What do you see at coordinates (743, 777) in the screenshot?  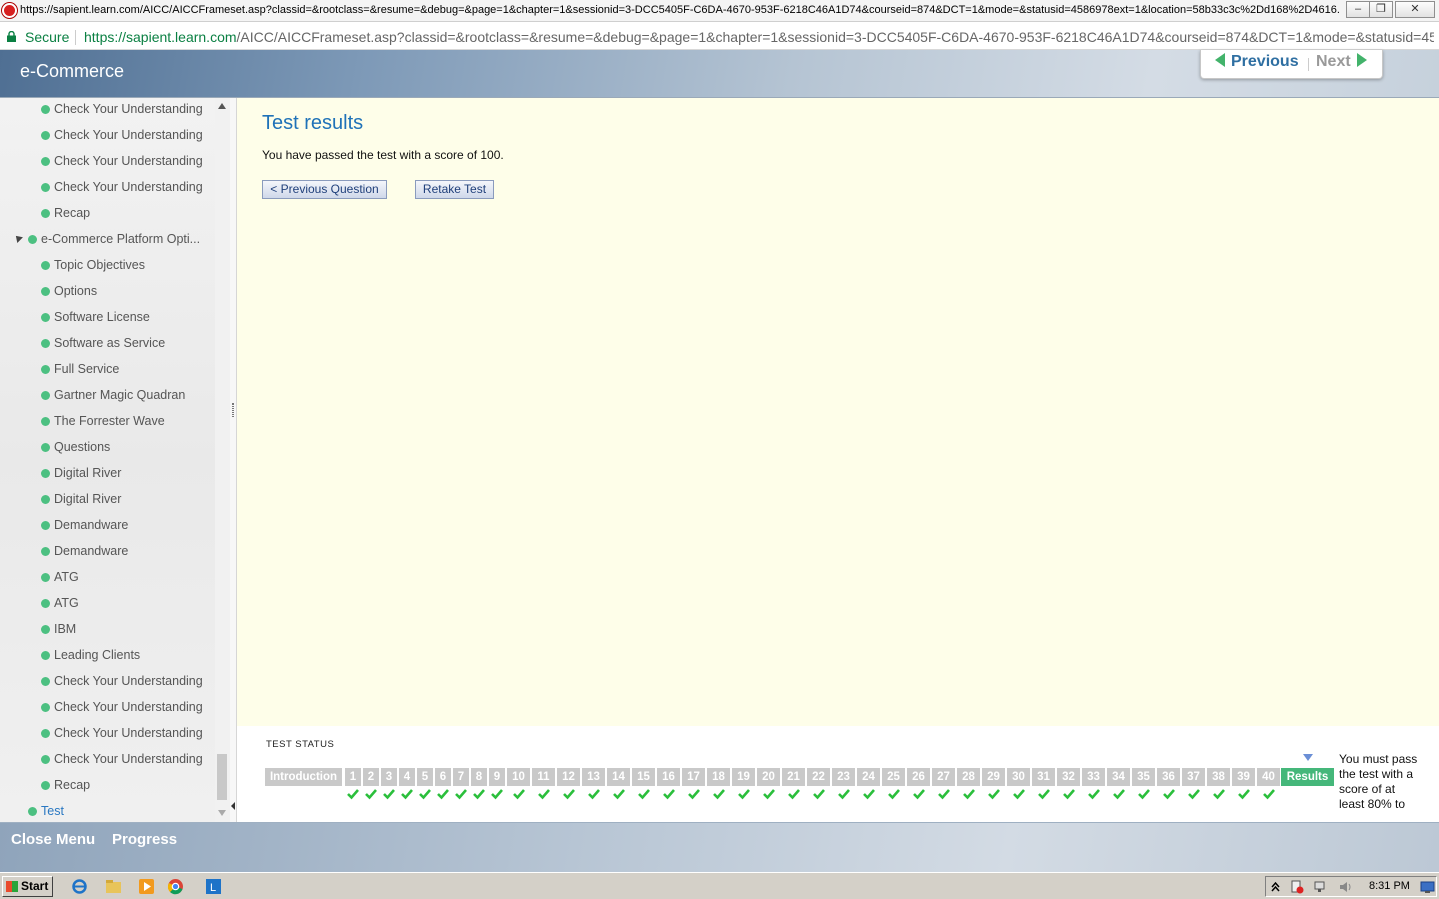 I see `status-question-19: 19` at bounding box center [743, 777].